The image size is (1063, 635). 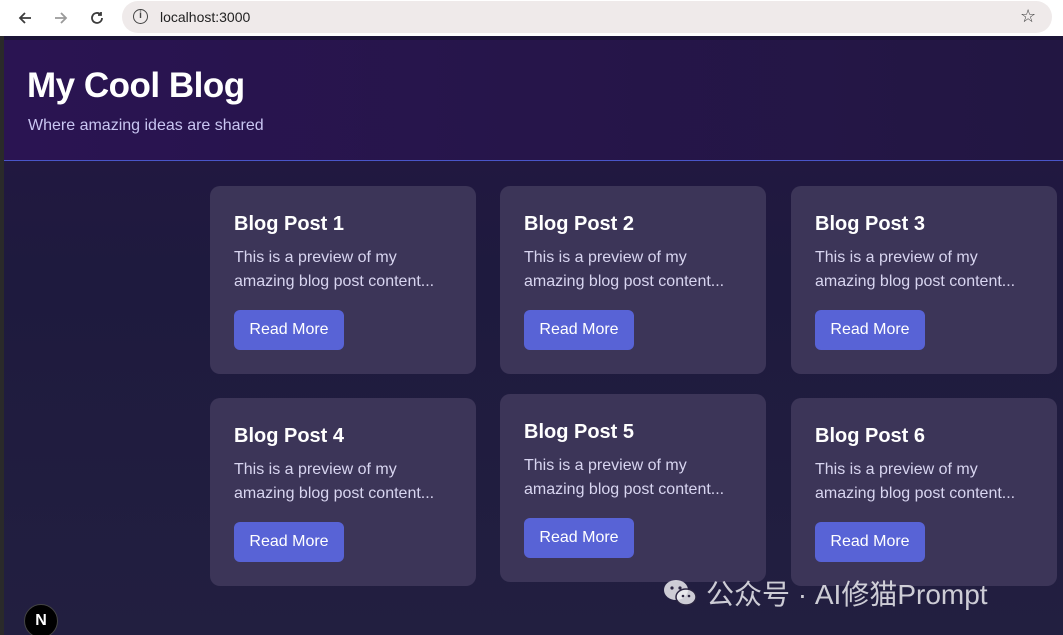 What do you see at coordinates (205, 17) in the screenshot?
I see `url-text: localhost:3000` at bounding box center [205, 17].